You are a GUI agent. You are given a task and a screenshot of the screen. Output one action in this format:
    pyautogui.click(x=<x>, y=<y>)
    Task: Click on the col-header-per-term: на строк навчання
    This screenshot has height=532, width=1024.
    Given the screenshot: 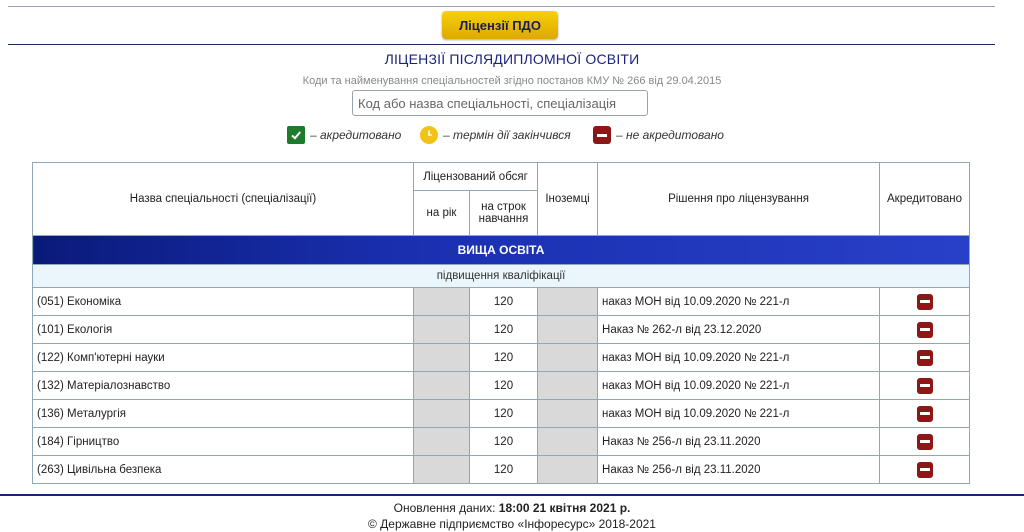 What is the action you would take?
    pyautogui.click(x=503, y=213)
    